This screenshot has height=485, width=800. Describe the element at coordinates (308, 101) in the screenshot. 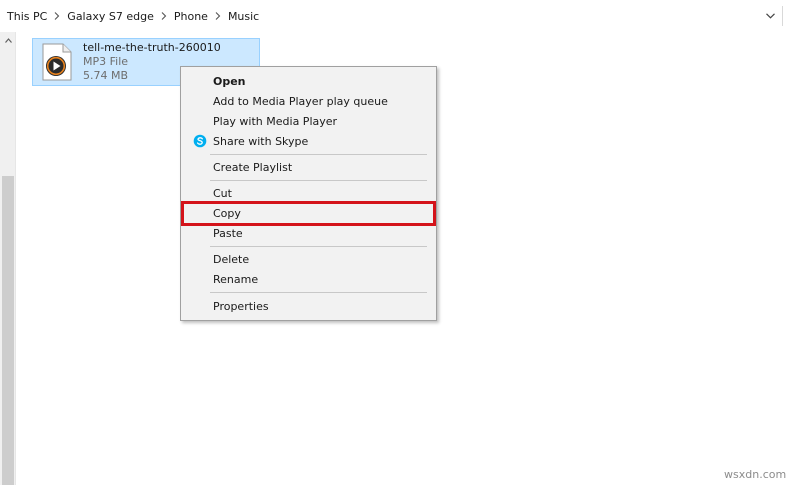

I see `menu-item-add-to-queue: Add to Media Player play queue` at that location.